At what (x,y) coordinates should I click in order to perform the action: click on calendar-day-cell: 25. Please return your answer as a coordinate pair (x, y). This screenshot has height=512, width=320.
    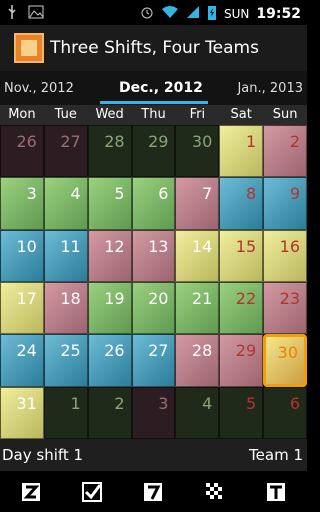
    Looking at the image, I should click on (65, 360).